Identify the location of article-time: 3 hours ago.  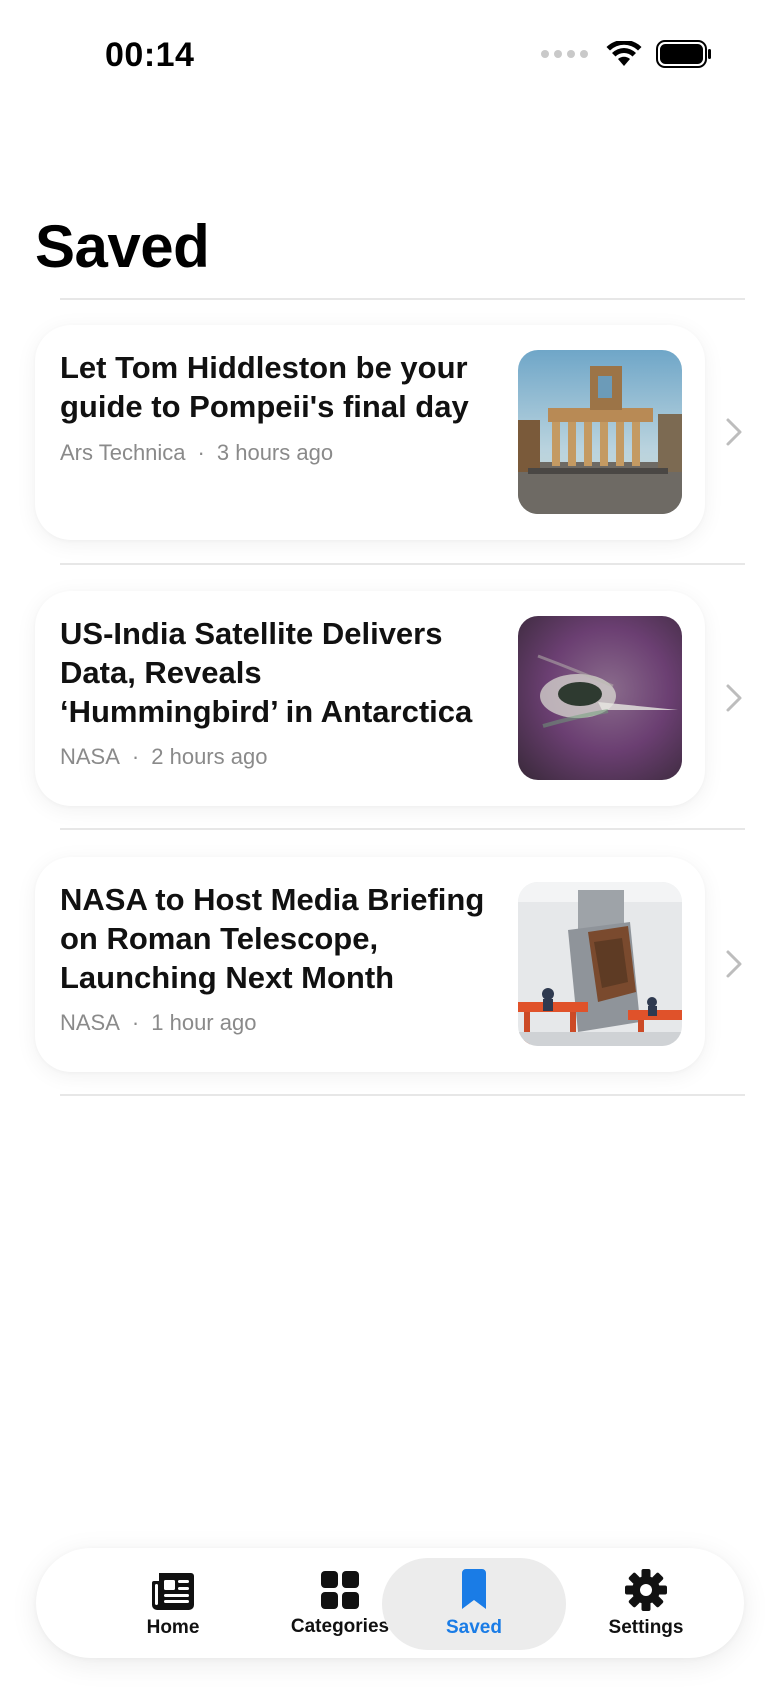
(275, 452).